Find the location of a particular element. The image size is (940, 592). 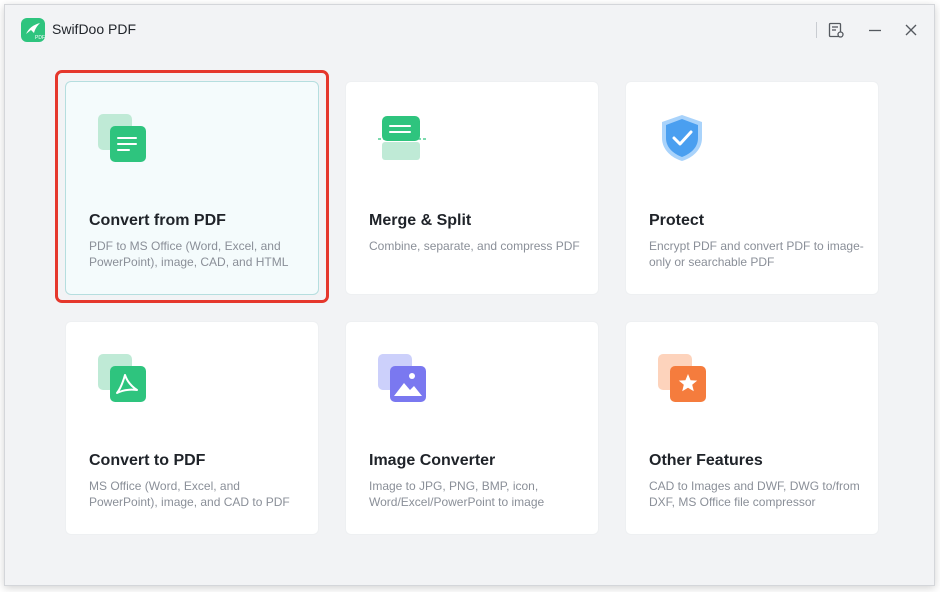

close-icon is located at coordinates (911, 30).